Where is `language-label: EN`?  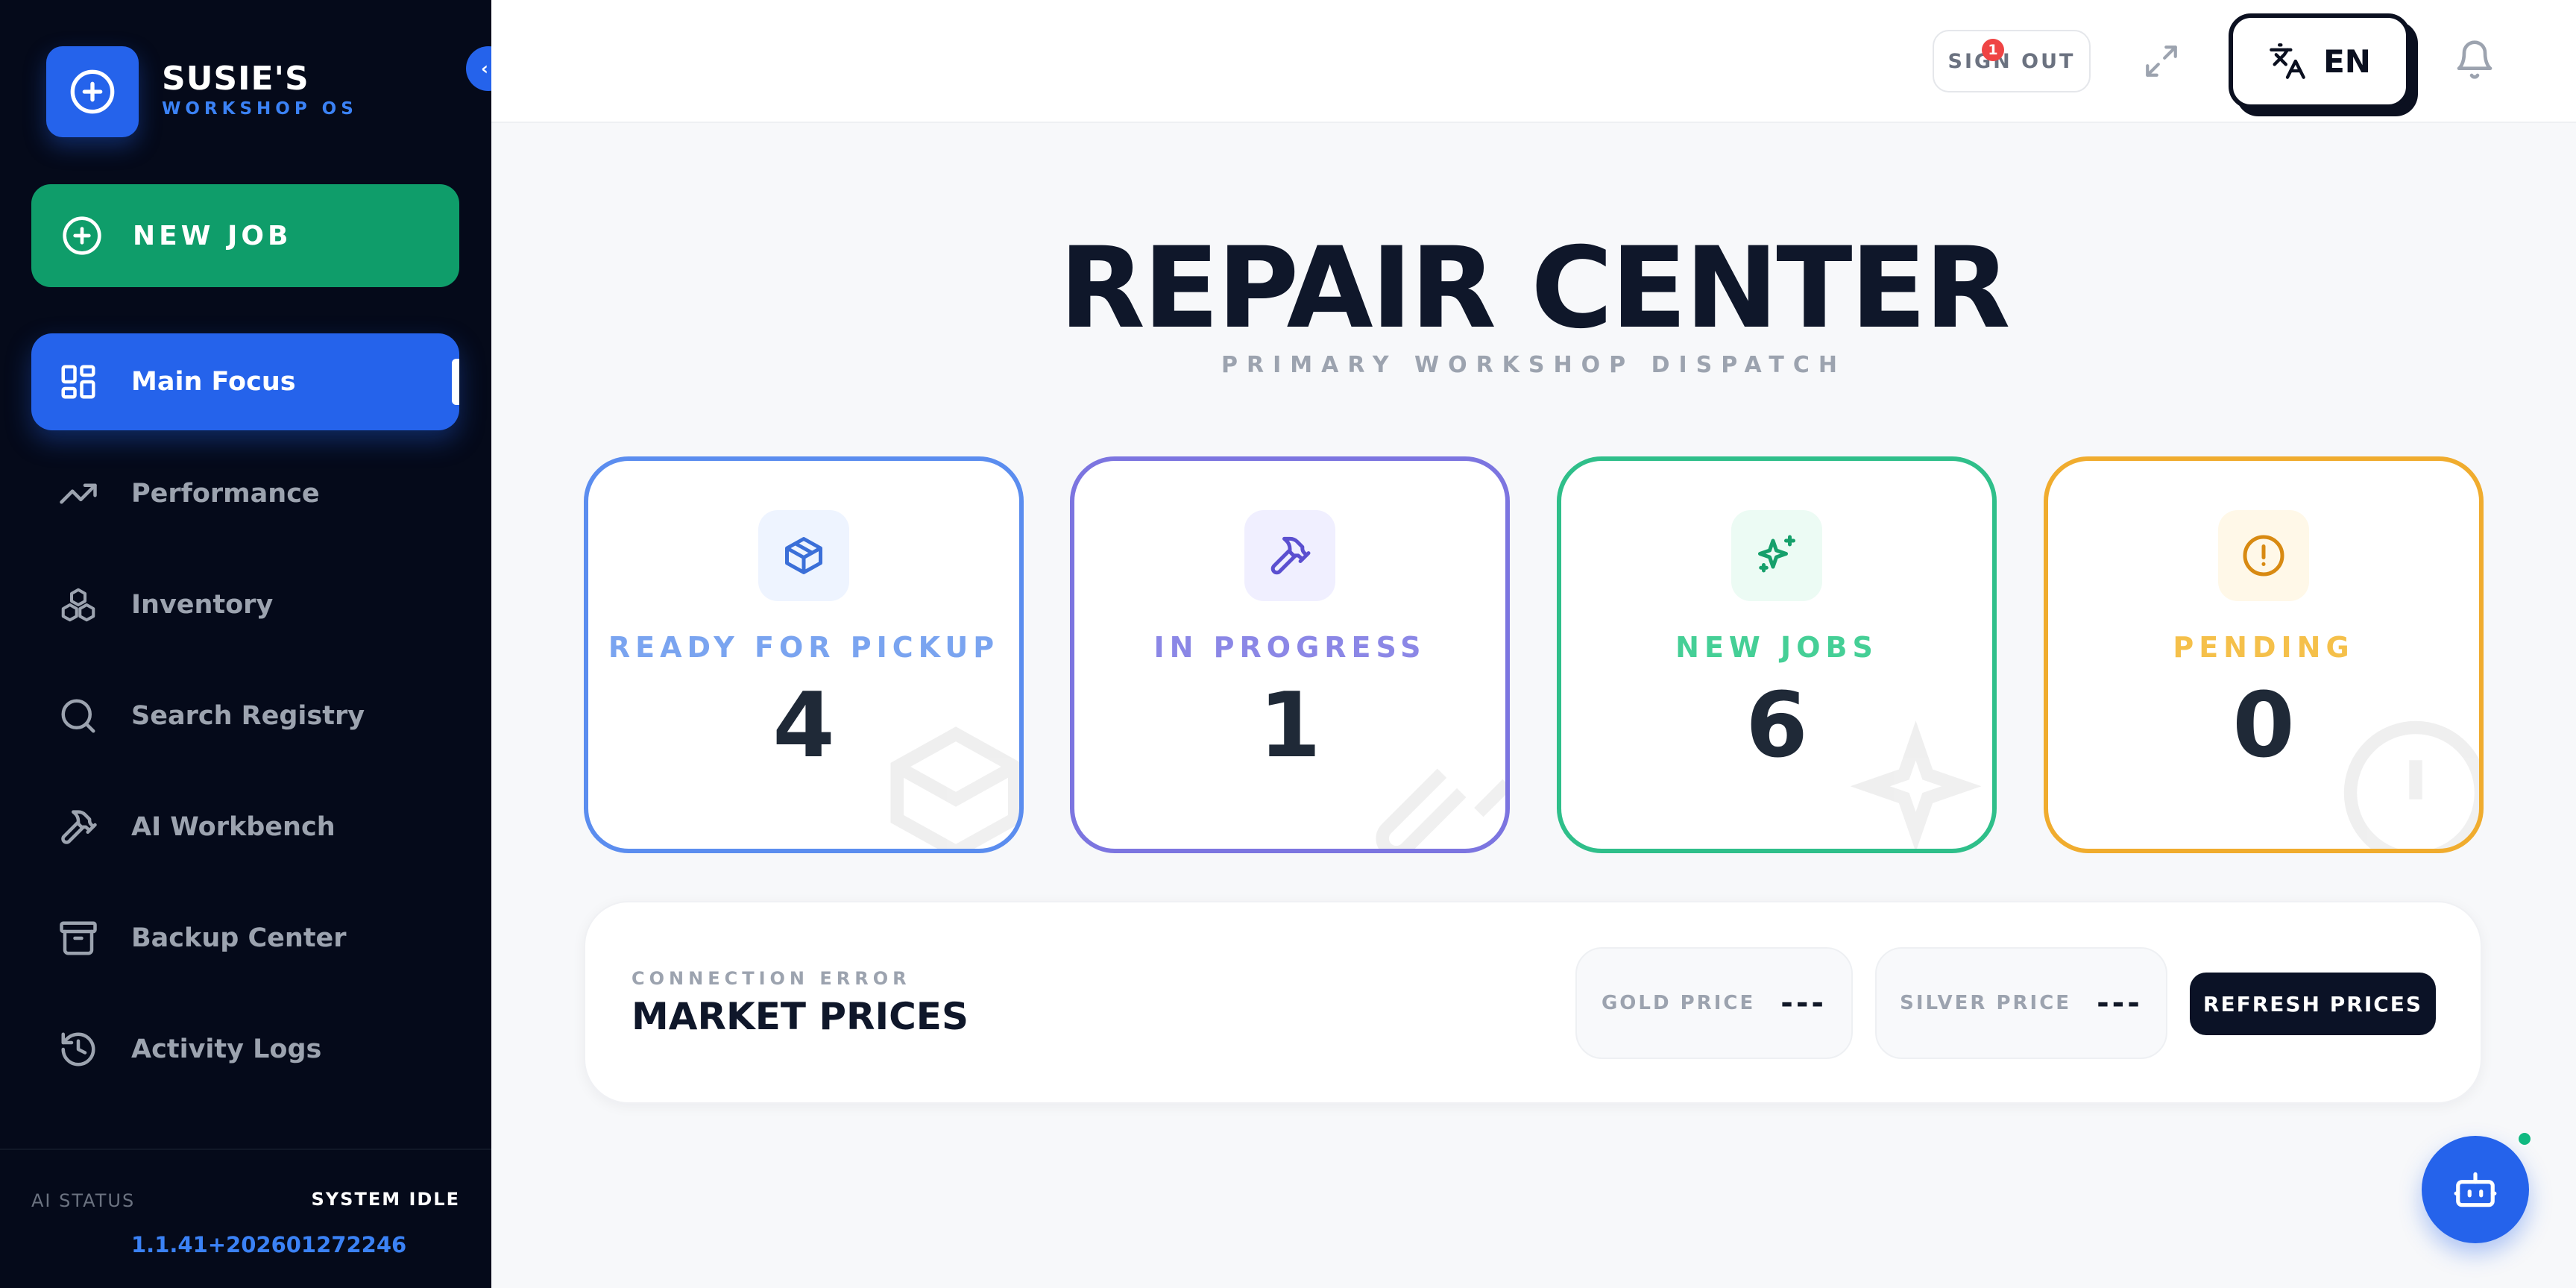 language-label: EN is located at coordinates (2347, 62).